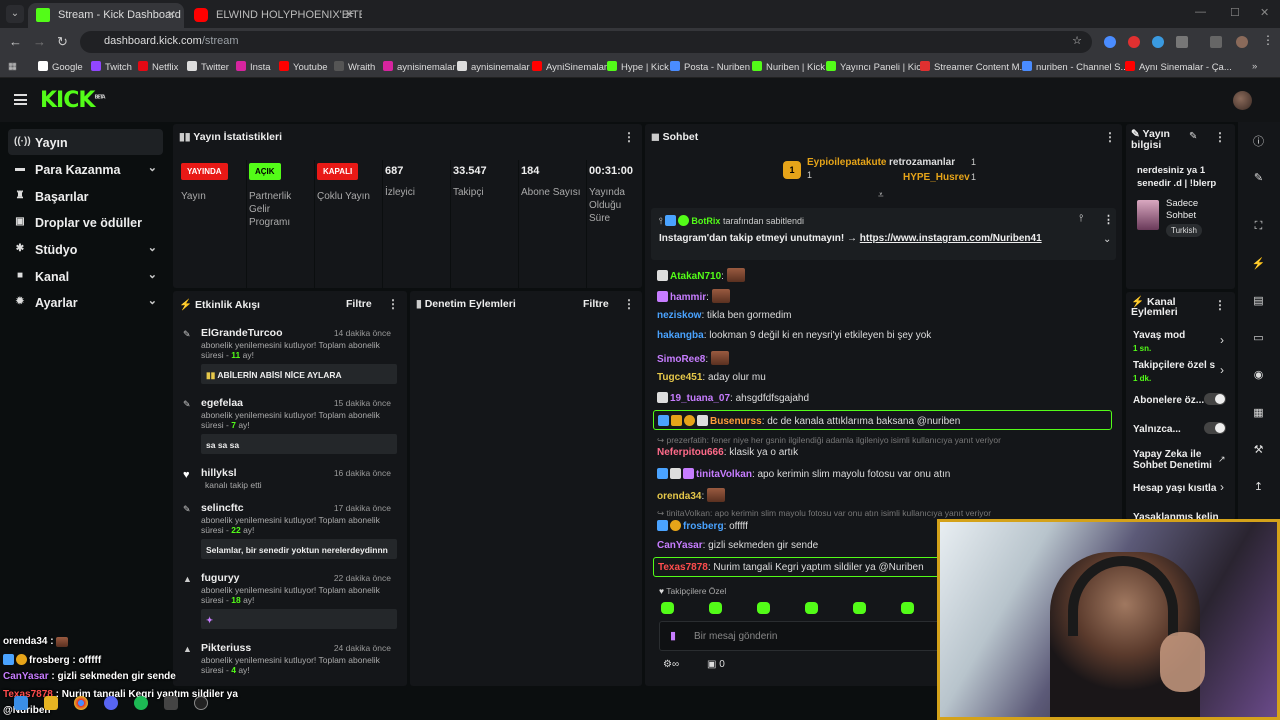 The height and width of the screenshot is (720, 1280). I want to click on file-explorer-icon, so click(51, 703).